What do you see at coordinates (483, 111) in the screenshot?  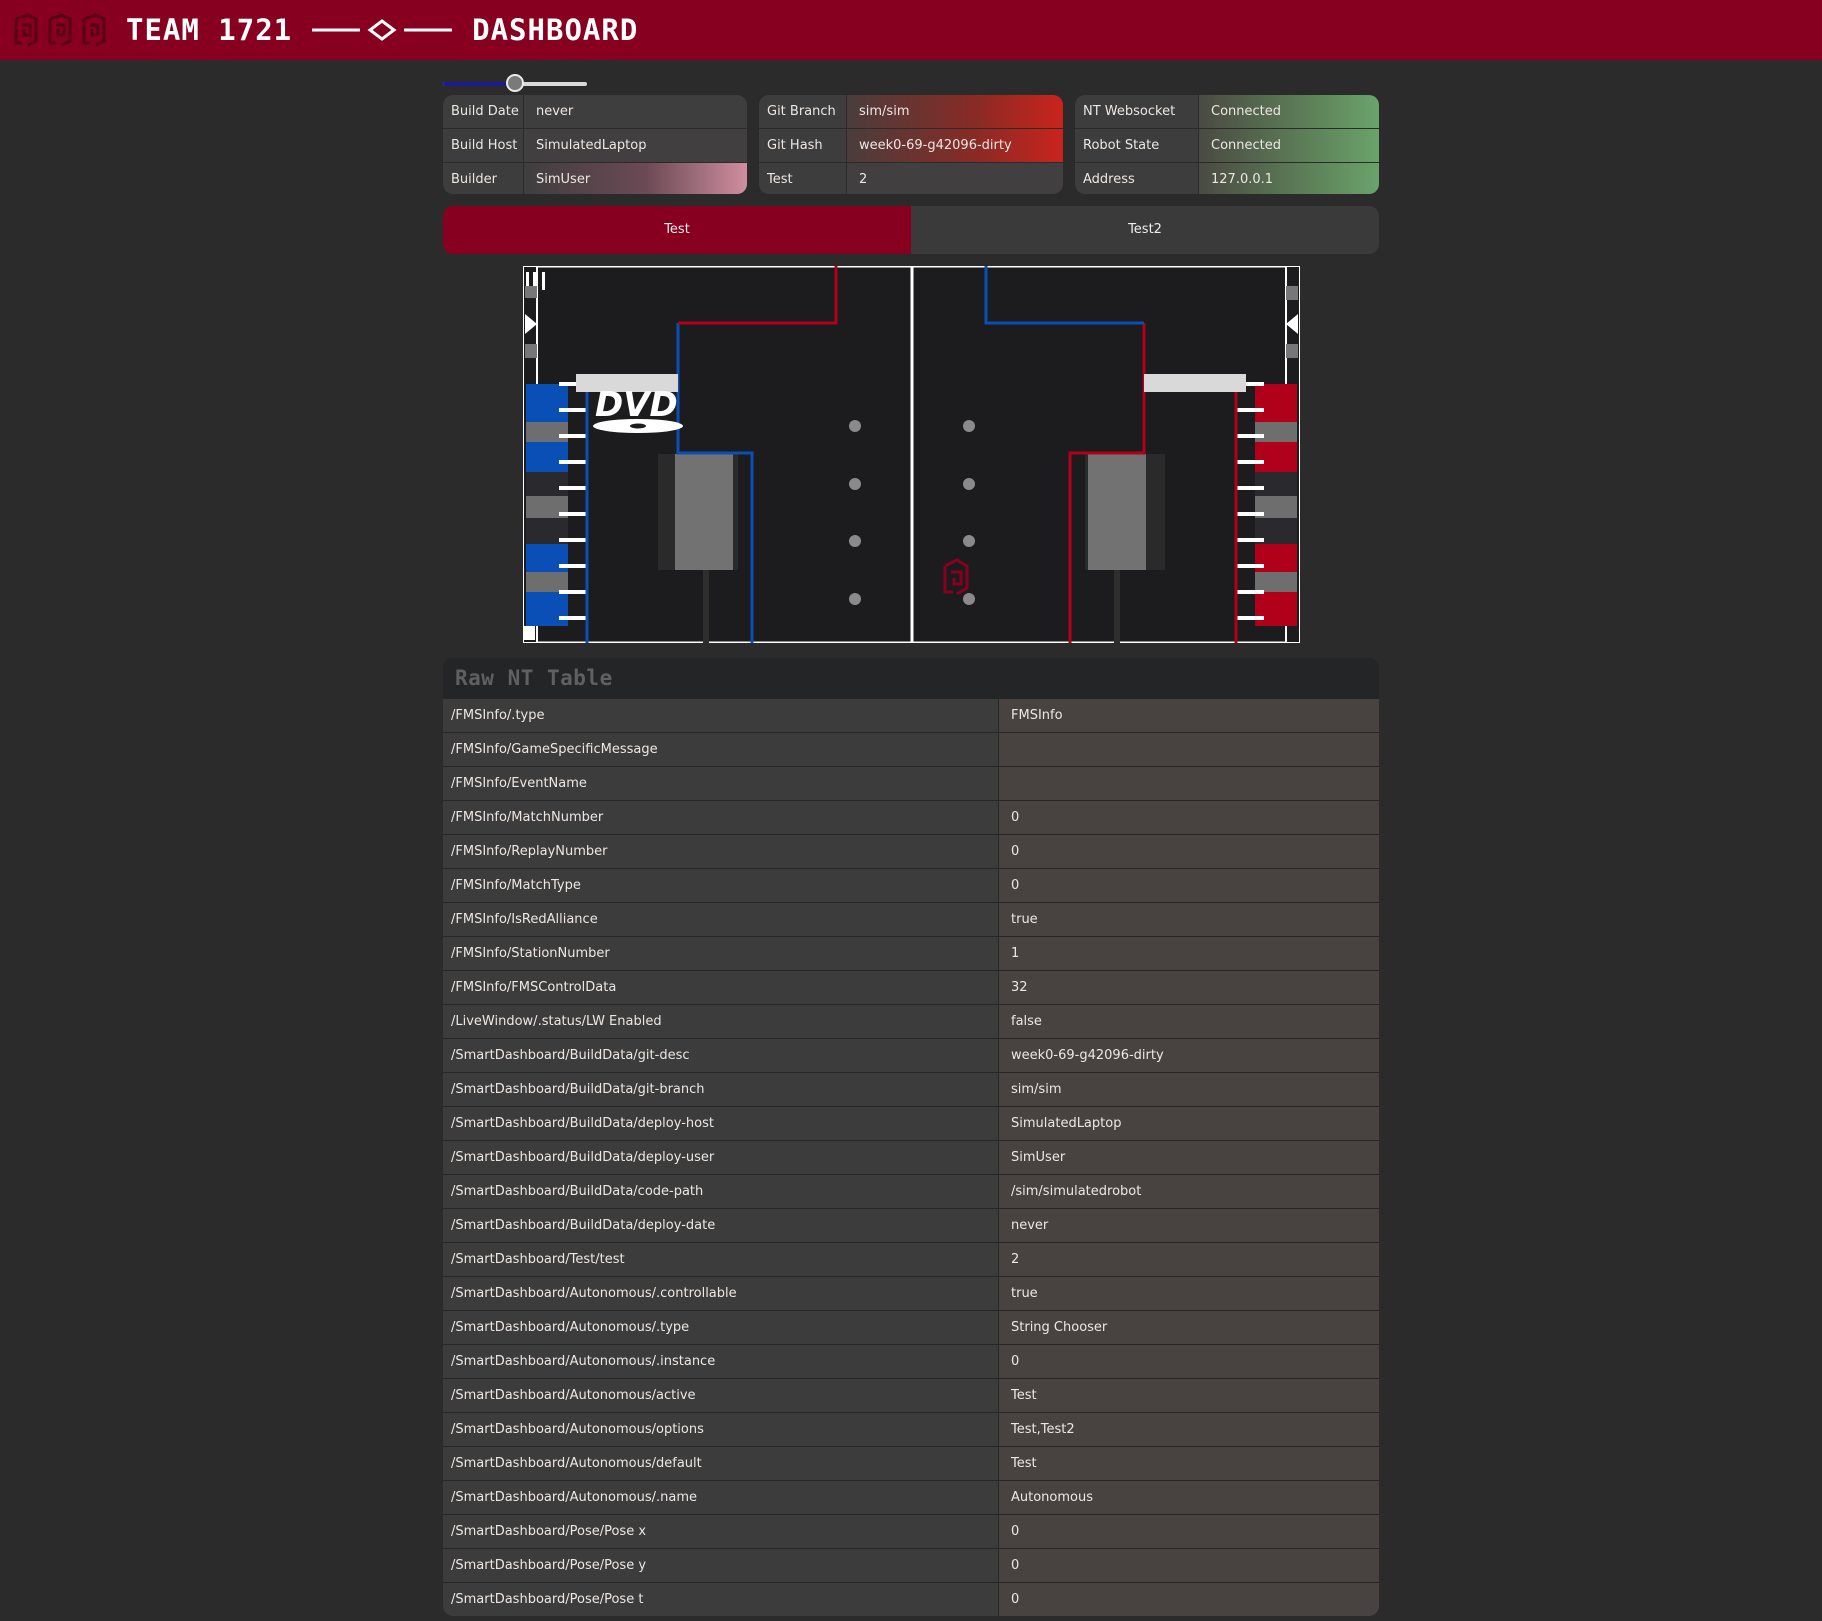 I see `info-label: Build Date` at bounding box center [483, 111].